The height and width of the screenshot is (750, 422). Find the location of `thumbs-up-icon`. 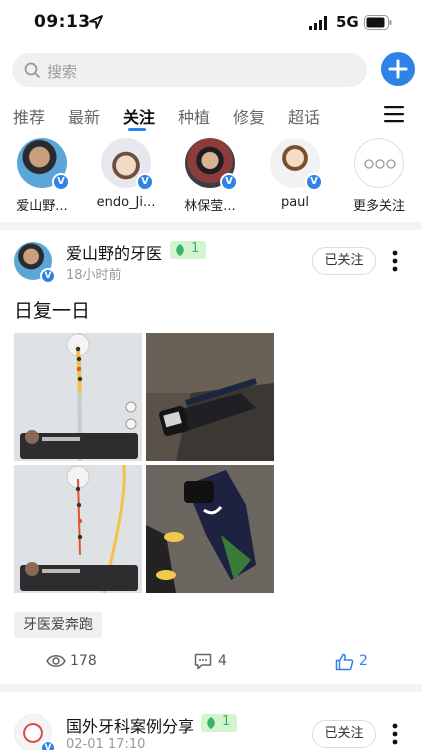

thumbs-up-icon is located at coordinates (344, 662).